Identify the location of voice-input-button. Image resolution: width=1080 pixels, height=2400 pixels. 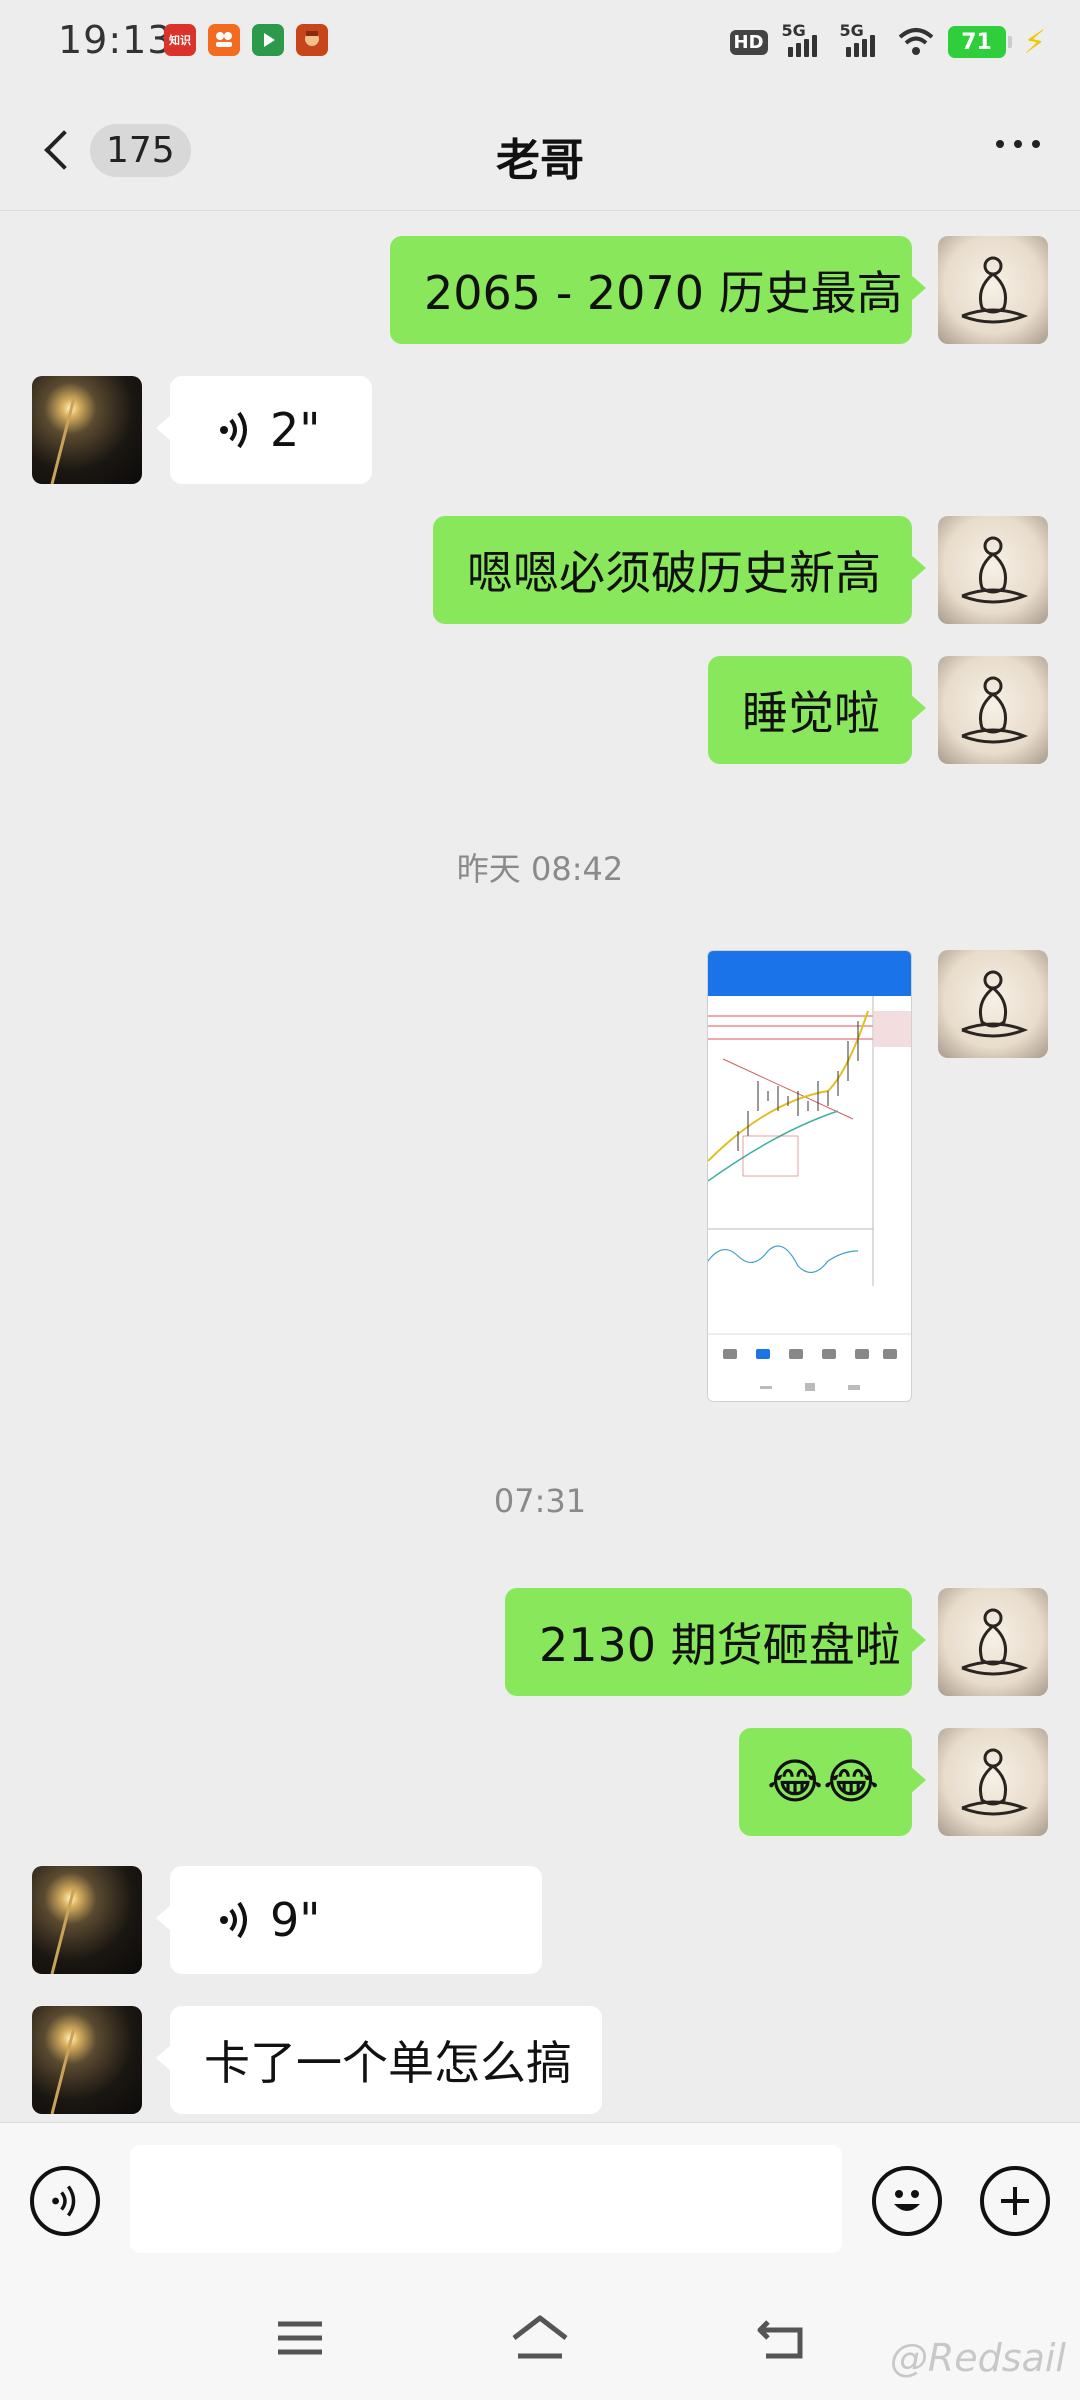
(65, 2201).